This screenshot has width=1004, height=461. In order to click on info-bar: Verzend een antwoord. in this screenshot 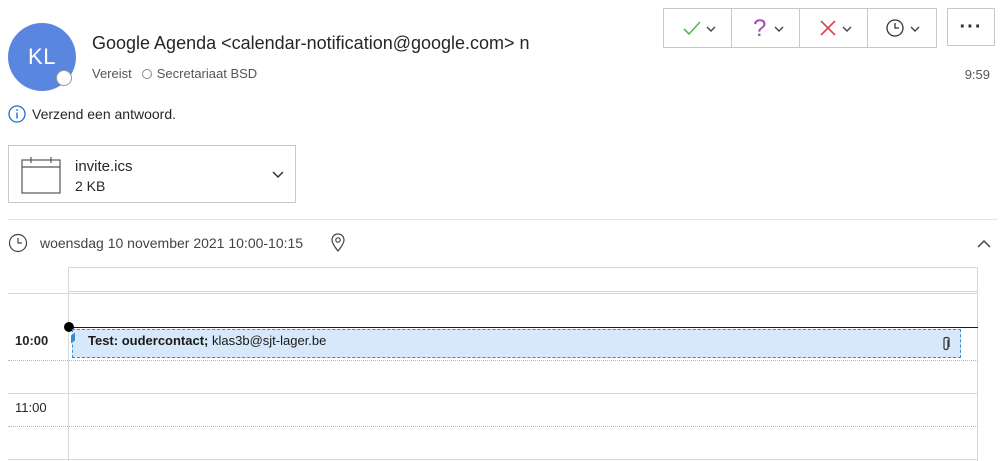, I will do `click(92, 114)`.